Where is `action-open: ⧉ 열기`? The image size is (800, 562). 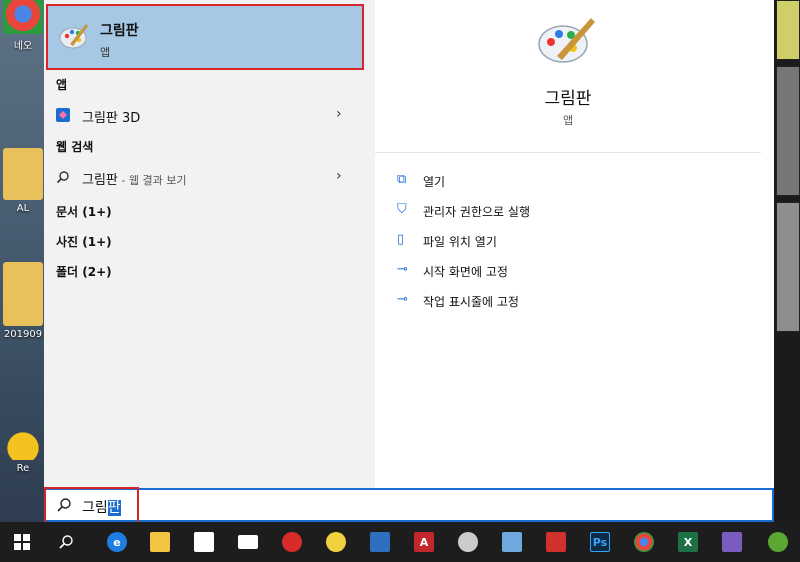
action-open: ⧉ 열기 is located at coordinates (577, 181).